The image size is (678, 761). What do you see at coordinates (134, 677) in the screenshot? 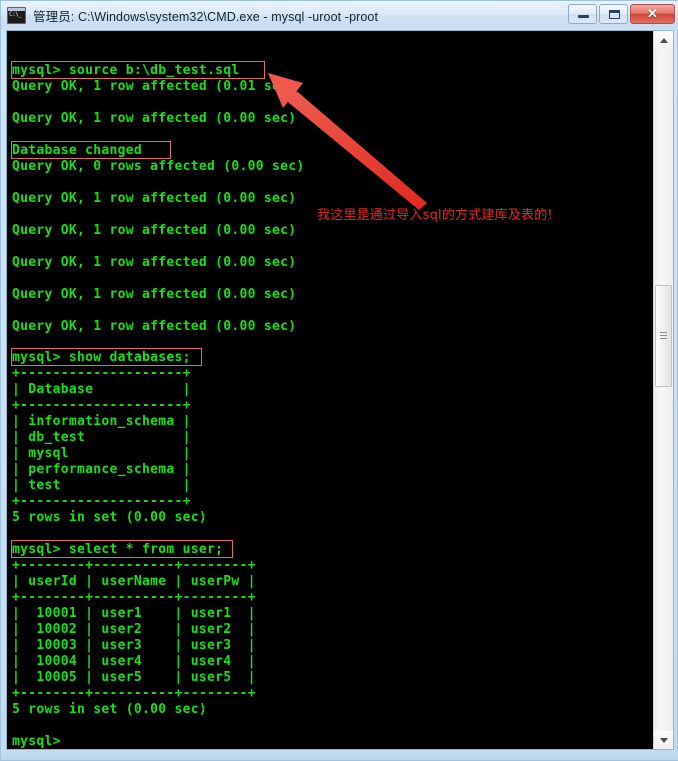
I see `terminal-line: | 10005 | user5 | user5 |` at bounding box center [134, 677].